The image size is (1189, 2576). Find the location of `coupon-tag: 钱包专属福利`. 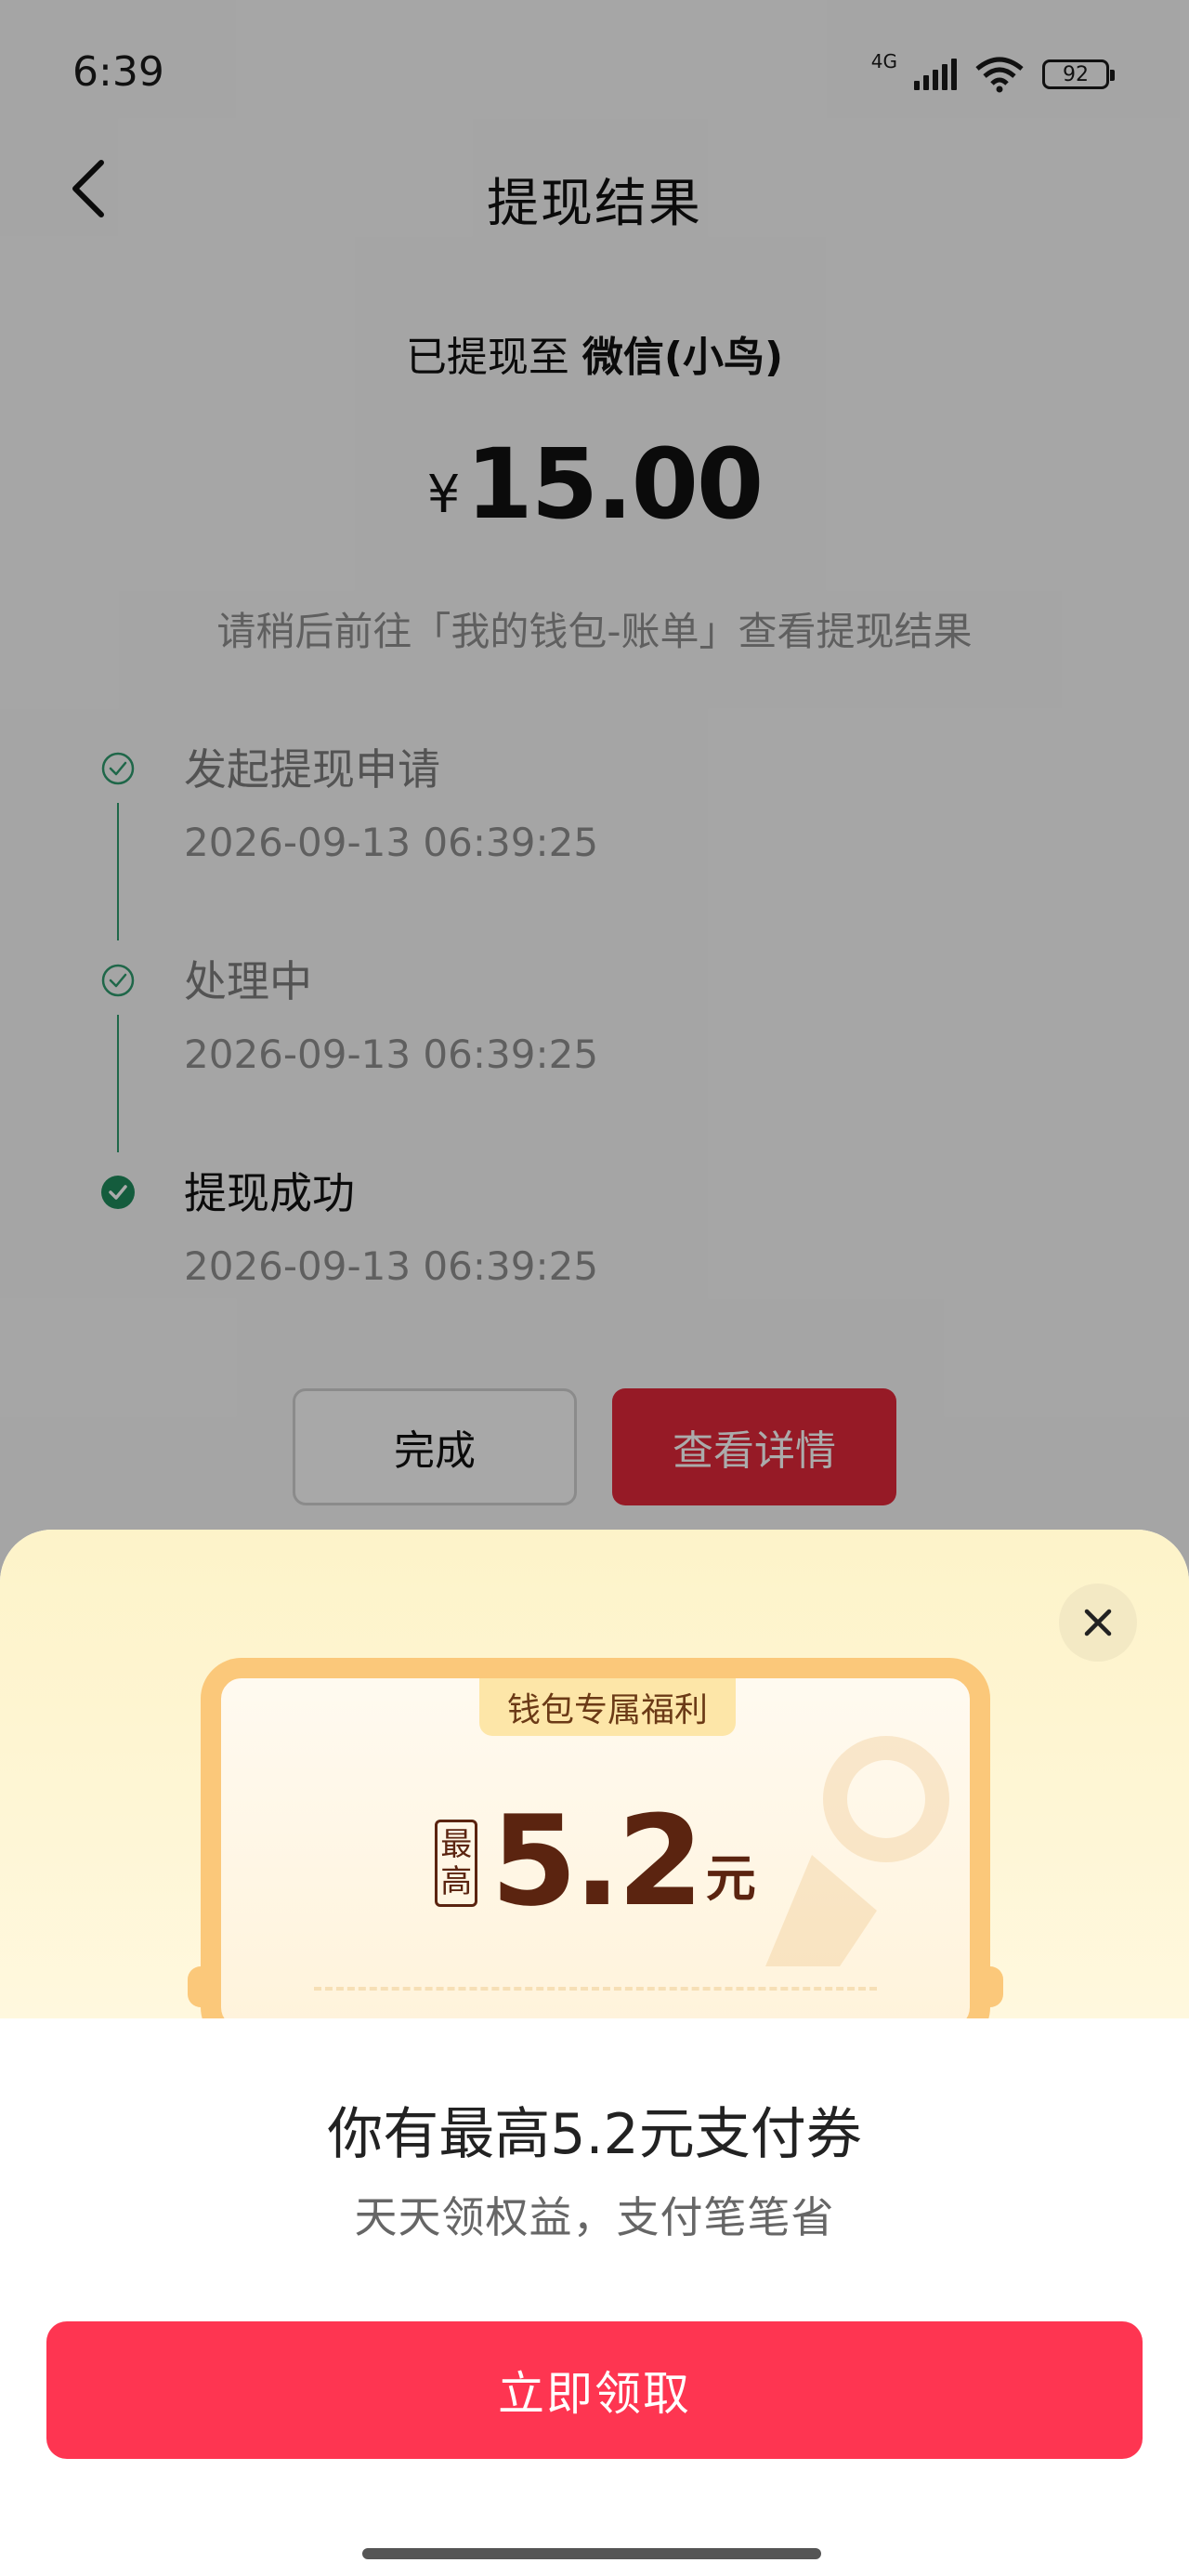

coupon-tag: 钱包专属福利 is located at coordinates (608, 1707).